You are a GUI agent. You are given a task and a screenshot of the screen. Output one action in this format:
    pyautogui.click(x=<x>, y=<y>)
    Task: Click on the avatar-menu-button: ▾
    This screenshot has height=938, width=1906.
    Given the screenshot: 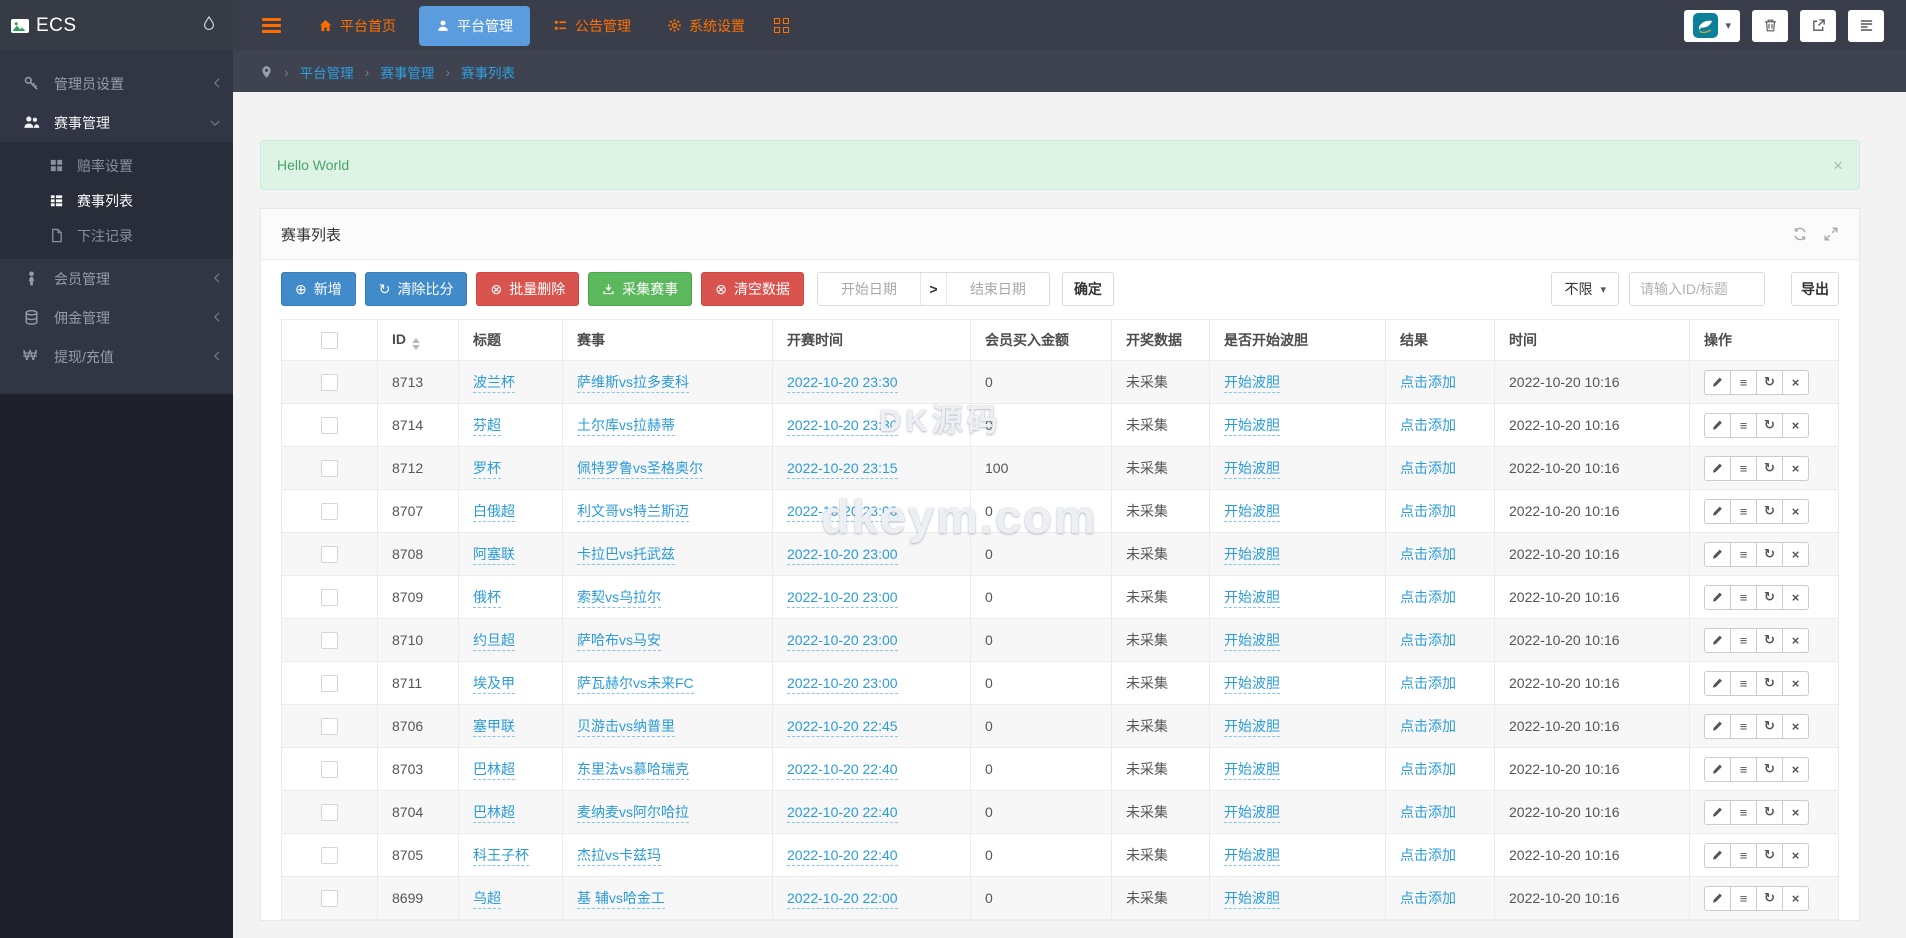 What is the action you would take?
    pyautogui.click(x=1712, y=25)
    